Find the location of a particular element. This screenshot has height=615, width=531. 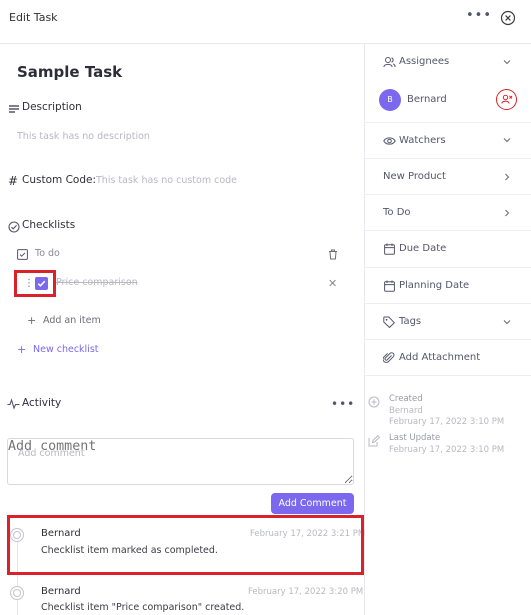

last-update-date: February 17, 2022 3:10 PM is located at coordinates (447, 450).